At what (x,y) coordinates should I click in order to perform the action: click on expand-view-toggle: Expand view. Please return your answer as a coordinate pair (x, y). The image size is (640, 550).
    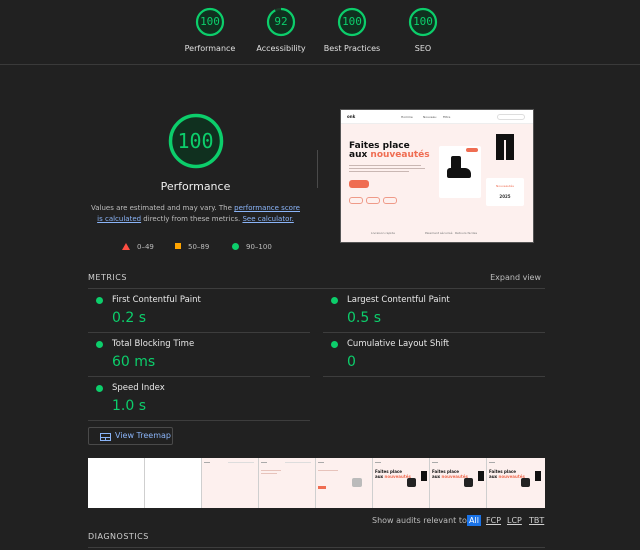
    Looking at the image, I should click on (515, 277).